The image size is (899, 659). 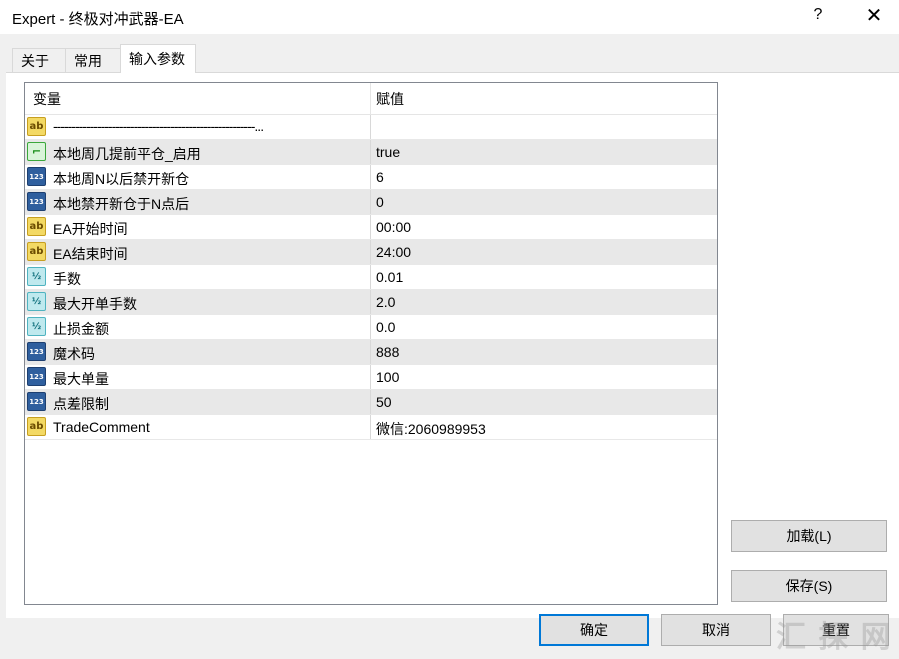 What do you see at coordinates (385, 327) in the screenshot?
I see `parameter-value: 0.0` at bounding box center [385, 327].